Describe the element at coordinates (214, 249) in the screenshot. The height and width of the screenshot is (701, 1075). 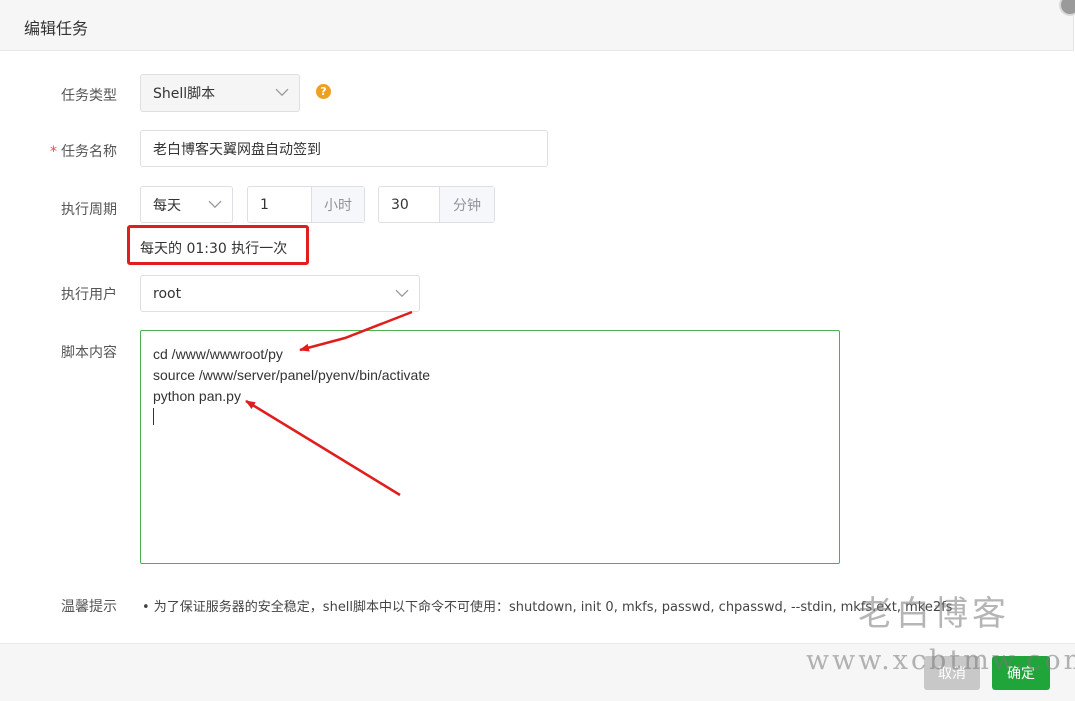
I see `schedule-preview: 每天的 01:30 执行一次` at that location.